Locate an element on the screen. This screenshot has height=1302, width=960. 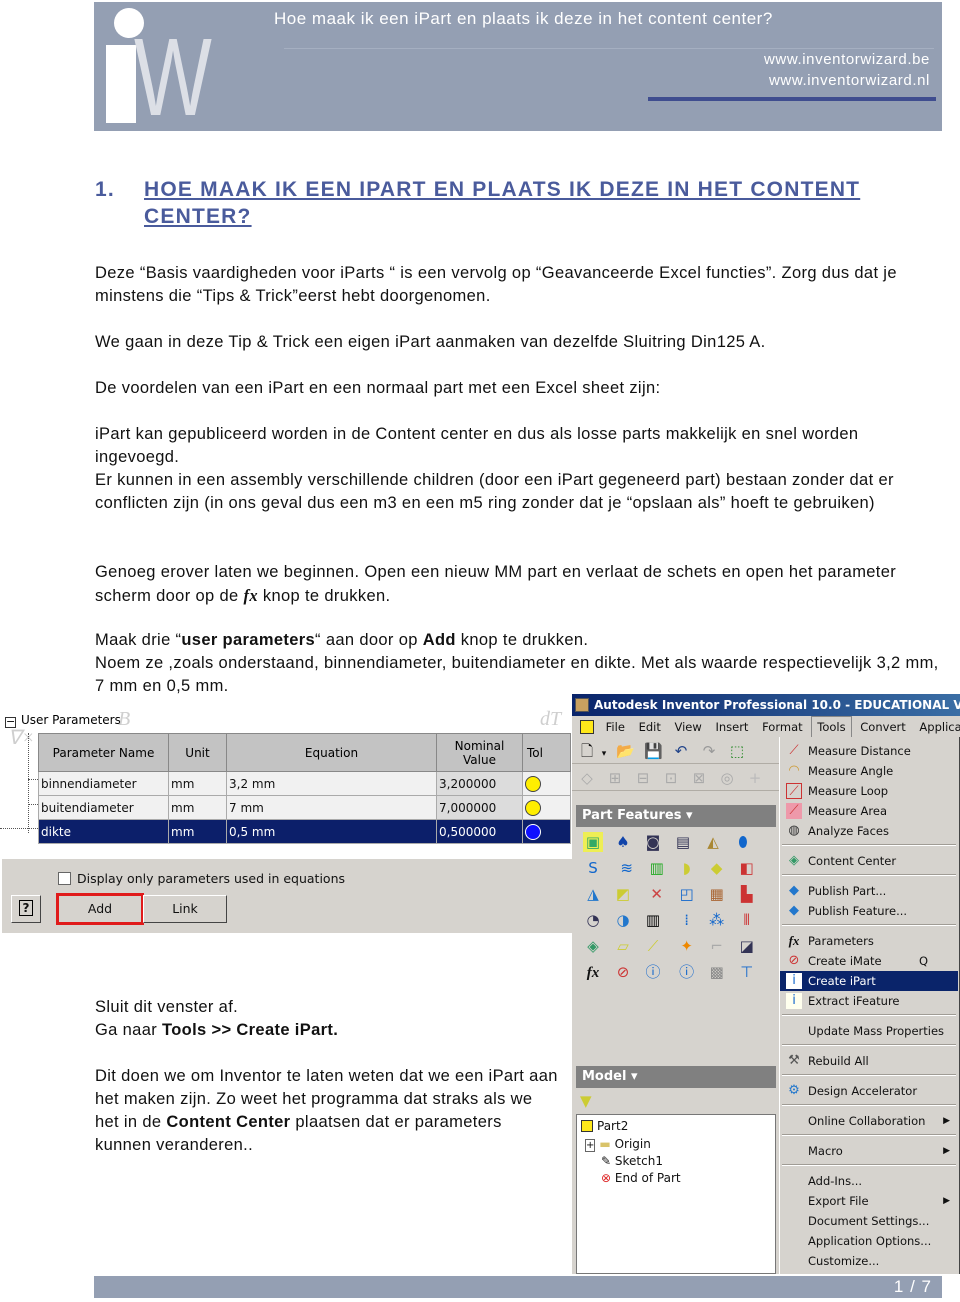
menu-item-measure-loop: ⟋ Measure Loop is located at coordinates (869, 791).